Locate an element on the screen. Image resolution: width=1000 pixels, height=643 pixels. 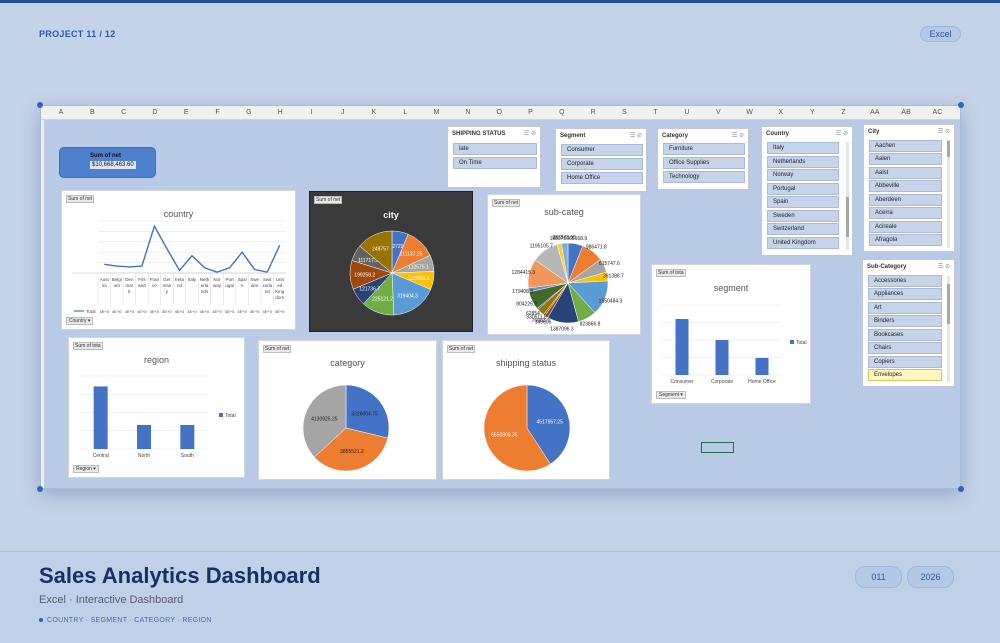
segment-filter-button: Segment ▾ is located at coordinates (671, 395).